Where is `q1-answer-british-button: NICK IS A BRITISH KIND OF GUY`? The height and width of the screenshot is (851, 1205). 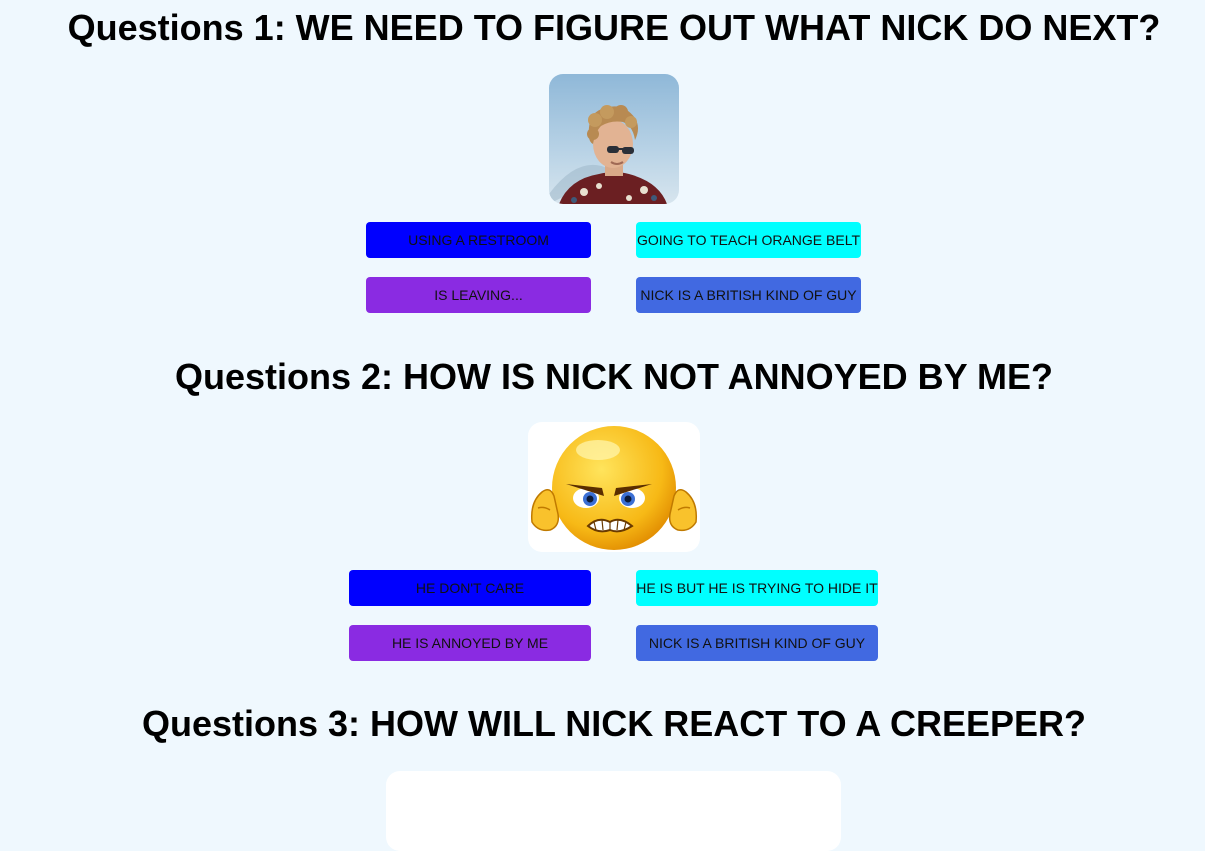
q1-answer-british-button: NICK IS A BRITISH KIND OF GUY is located at coordinates (748, 295).